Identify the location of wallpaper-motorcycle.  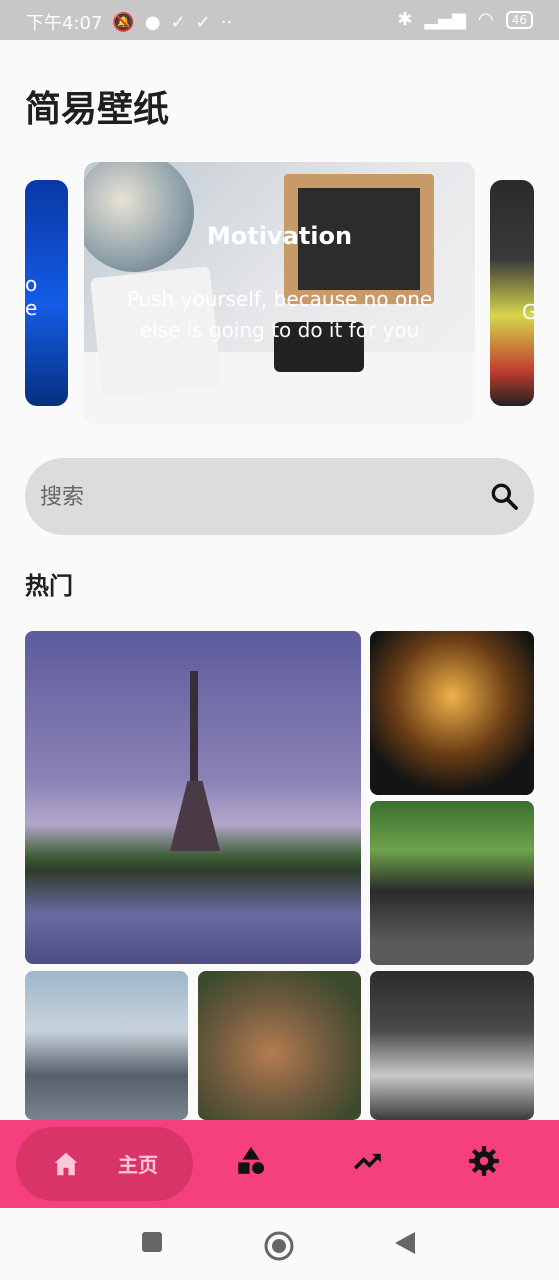
(452, 883).